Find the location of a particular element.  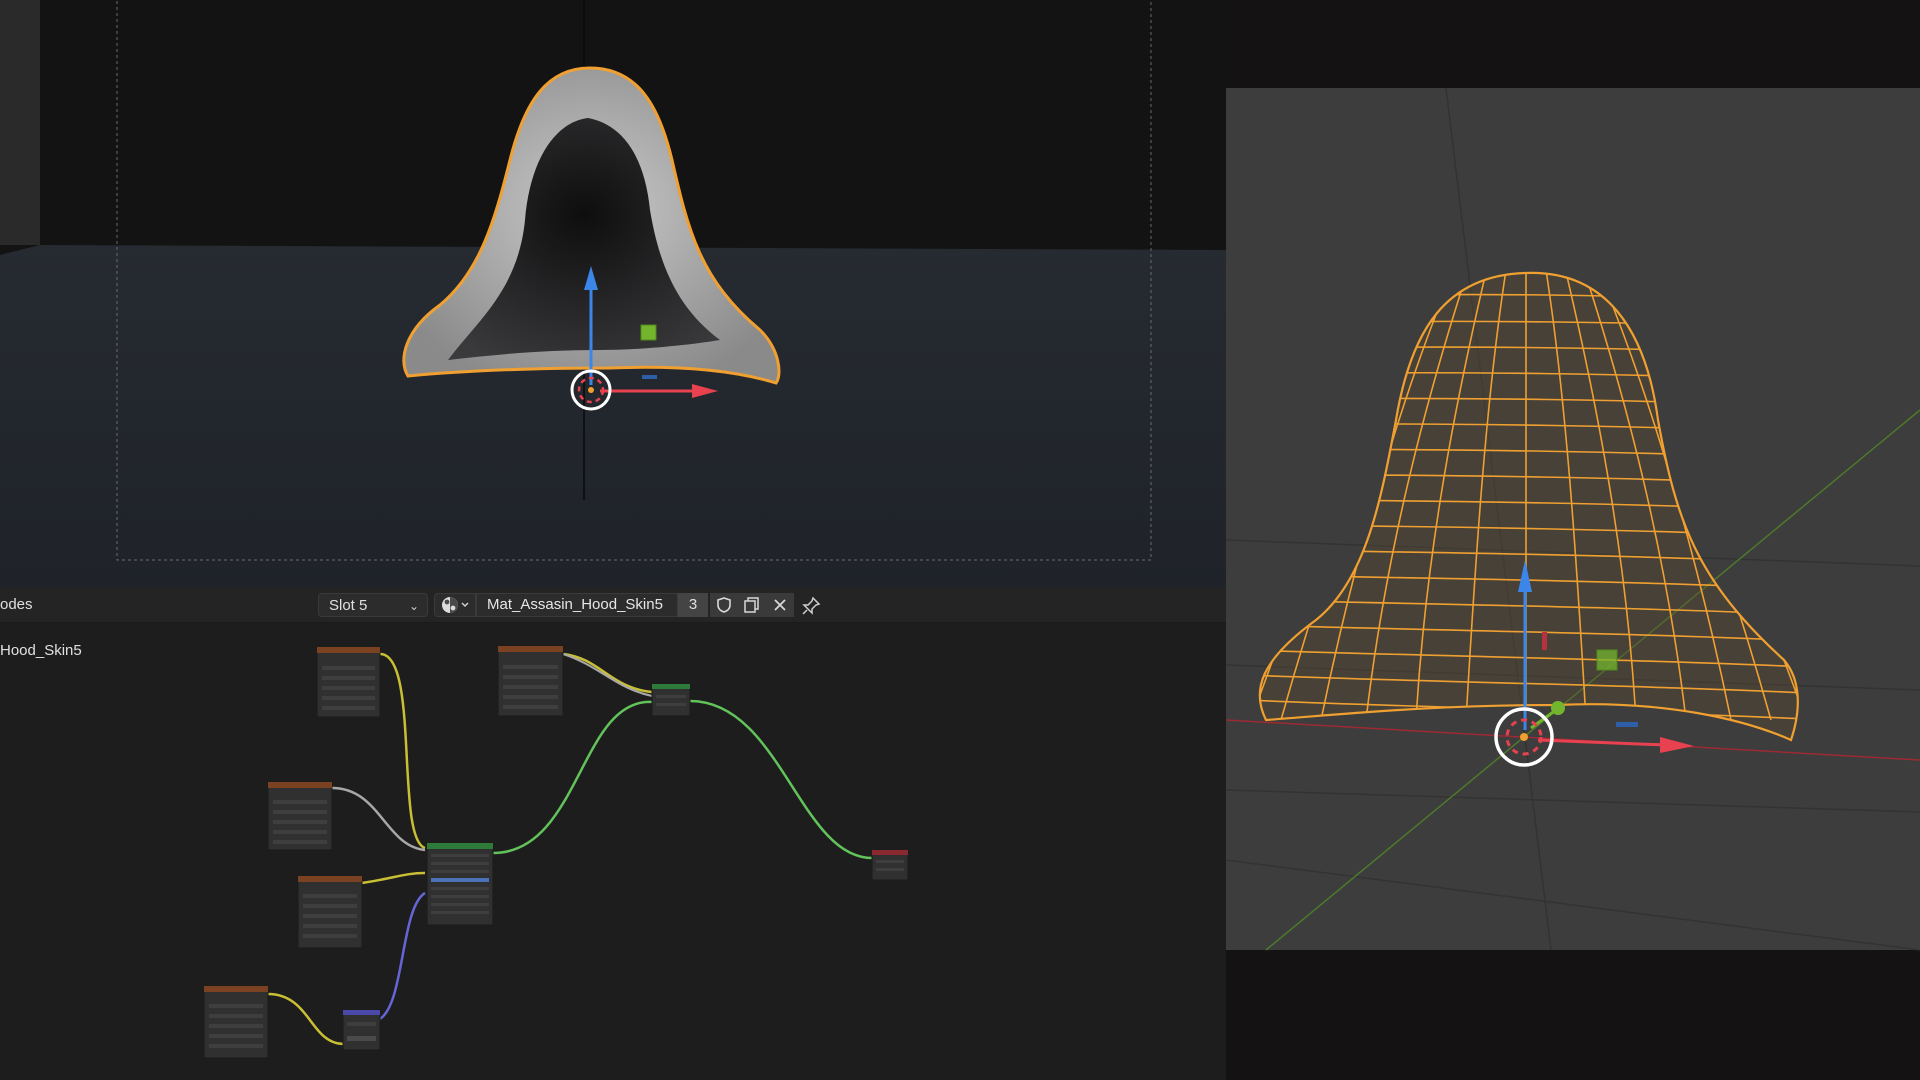

slot-label: Slot 5 is located at coordinates (348, 605).